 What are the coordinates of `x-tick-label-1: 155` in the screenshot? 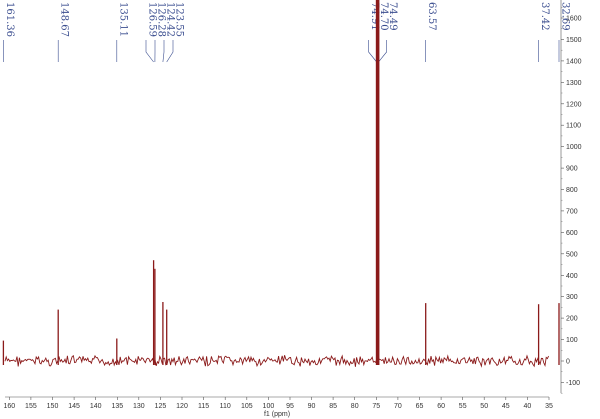 It's located at (31, 406).